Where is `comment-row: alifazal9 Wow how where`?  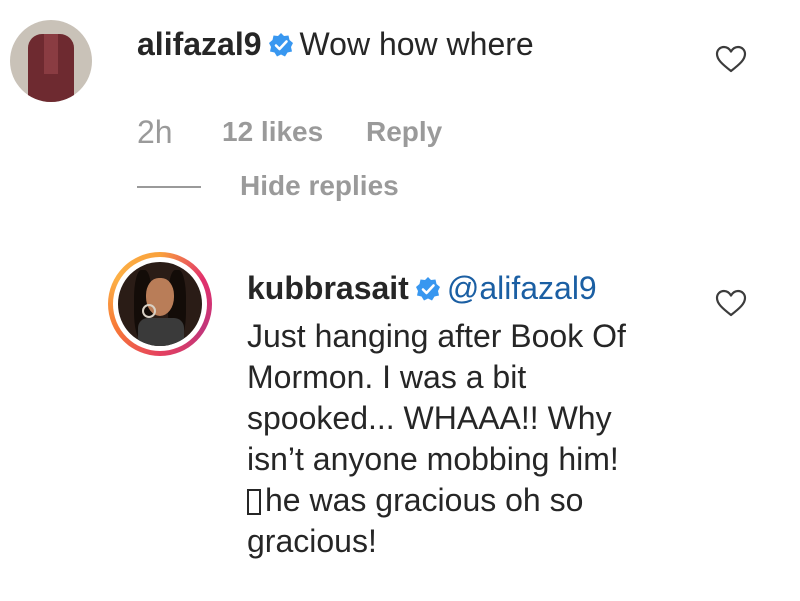 comment-row: alifazal9 Wow how where is located at coordinates (335, 45).